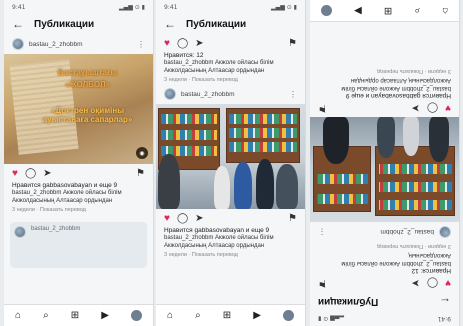 Image resolution: width=463 pixels, height=326 pixels. I want to click on image-logo-badge: ◉, so click(142, 153).